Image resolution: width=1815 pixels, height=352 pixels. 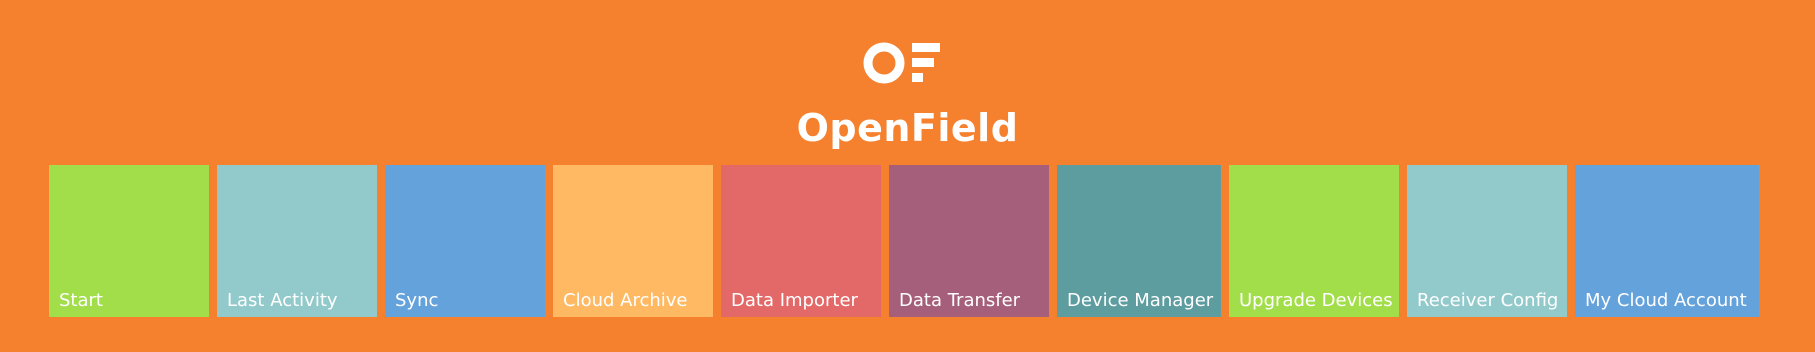 I want to click on tile-device-manager: Device Manager, so click(x=1139, y=241).